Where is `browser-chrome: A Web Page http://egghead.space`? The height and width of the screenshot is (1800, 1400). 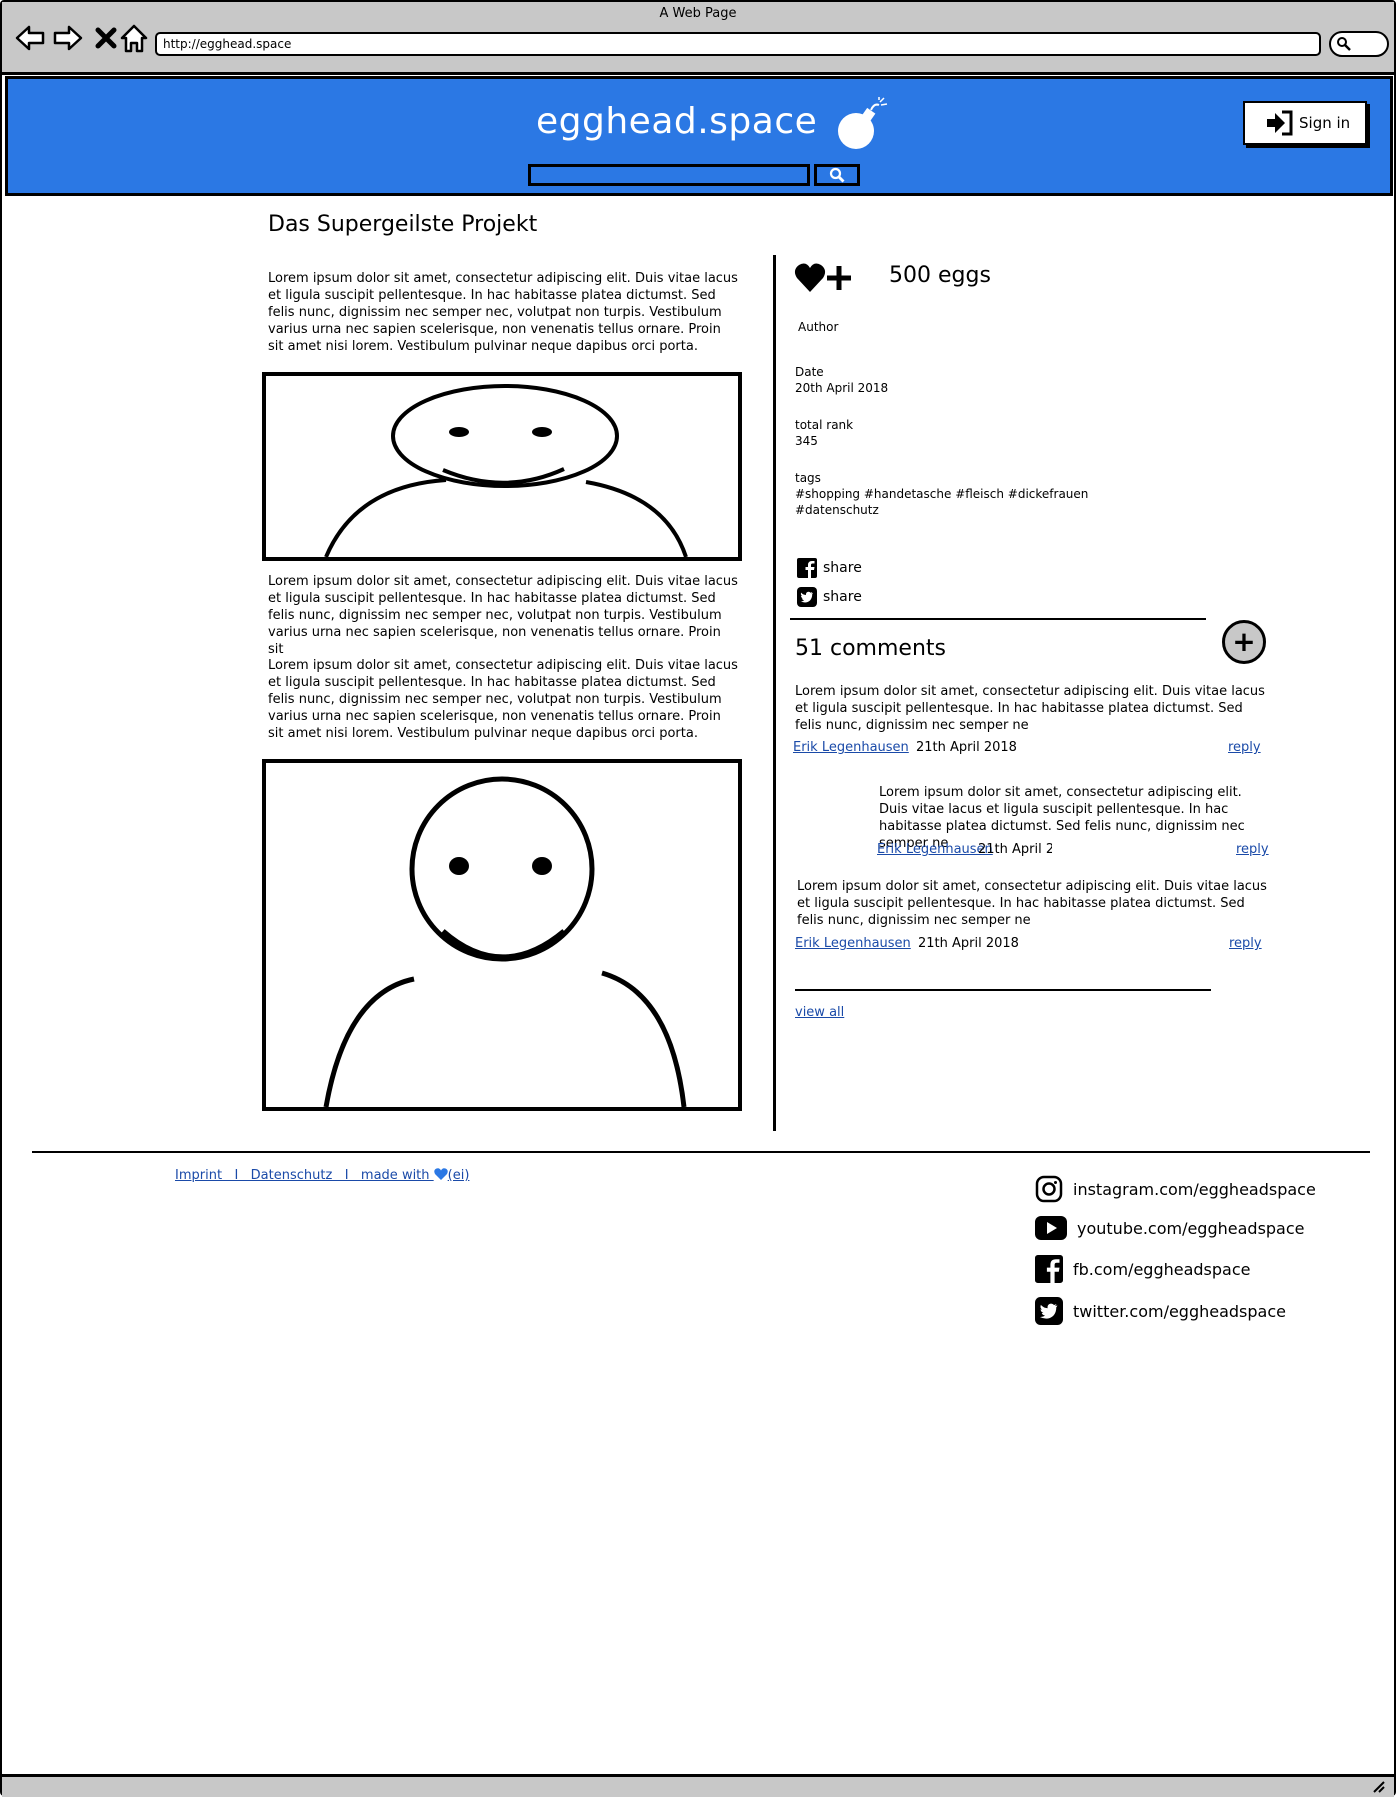
browser-chrome: A Web Page http://egghead.space is located at coordinates (698, 38).